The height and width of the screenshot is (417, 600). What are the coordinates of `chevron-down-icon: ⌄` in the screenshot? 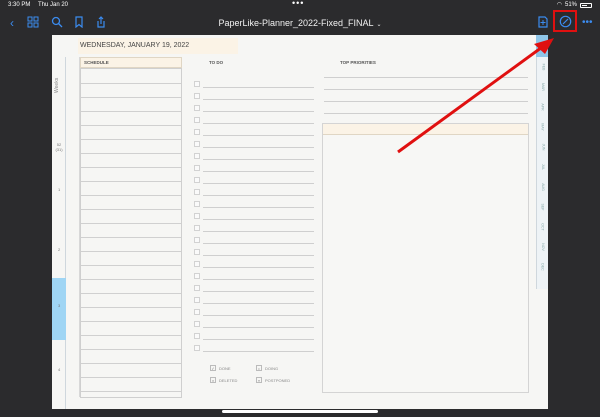 It's located at (379, 25).